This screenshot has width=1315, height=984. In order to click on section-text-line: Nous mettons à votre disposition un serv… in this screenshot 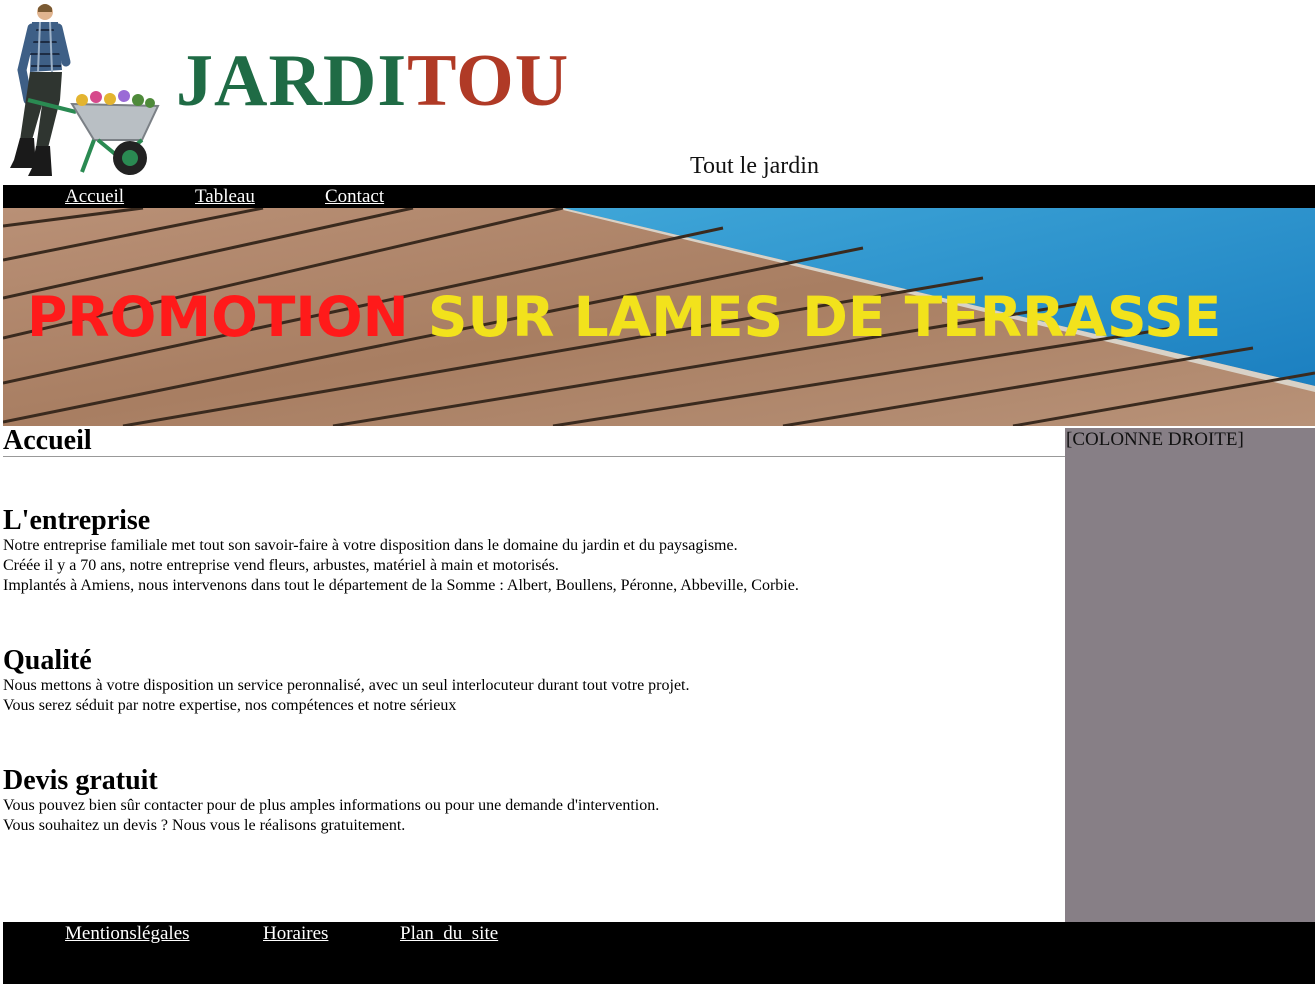, I will do `click(346, 685)`.